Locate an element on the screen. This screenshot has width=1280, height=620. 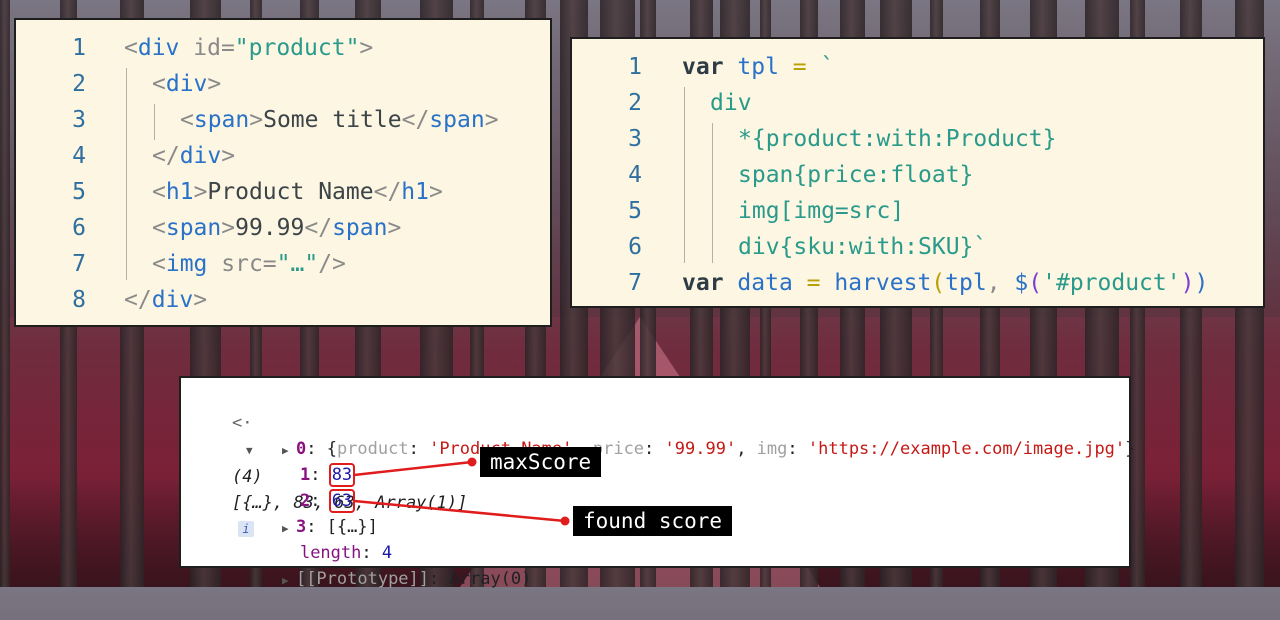
max-score-label: maxScore is located at coordinates (541, 462).